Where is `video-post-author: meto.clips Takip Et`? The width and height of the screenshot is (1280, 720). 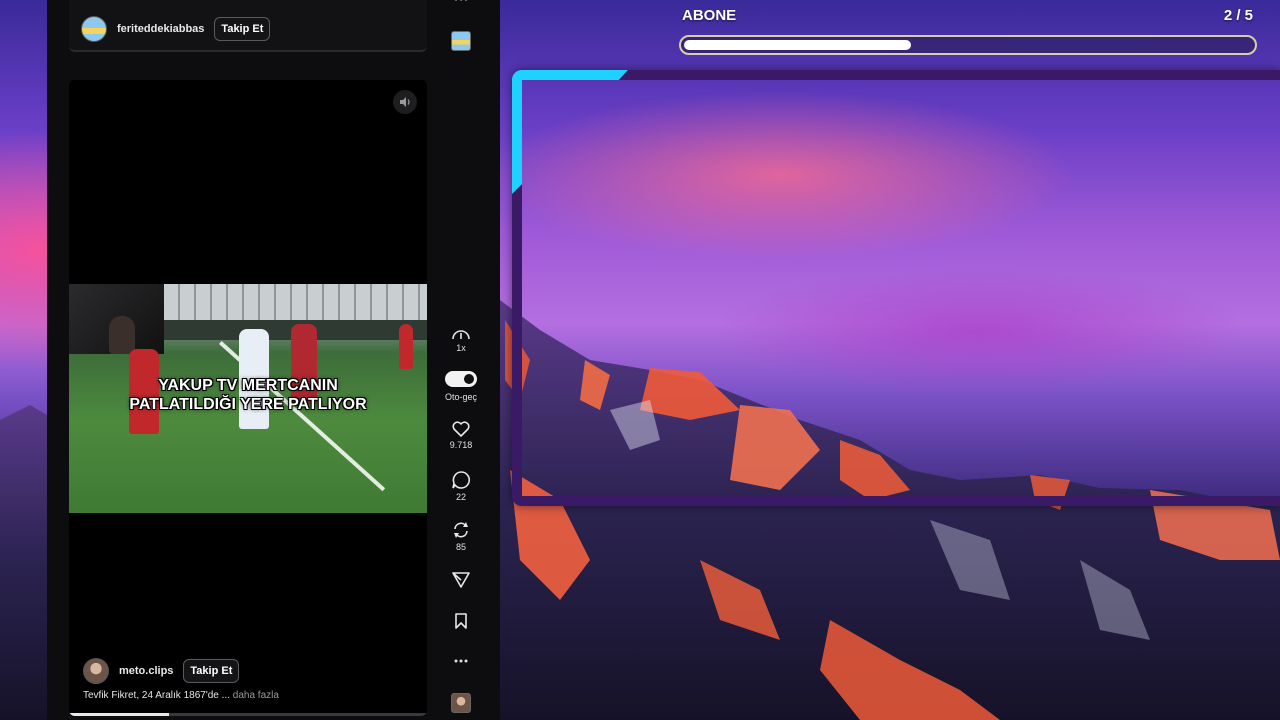 video-post-author: meto.clips Takip Et is located at coordinates (161, 671).